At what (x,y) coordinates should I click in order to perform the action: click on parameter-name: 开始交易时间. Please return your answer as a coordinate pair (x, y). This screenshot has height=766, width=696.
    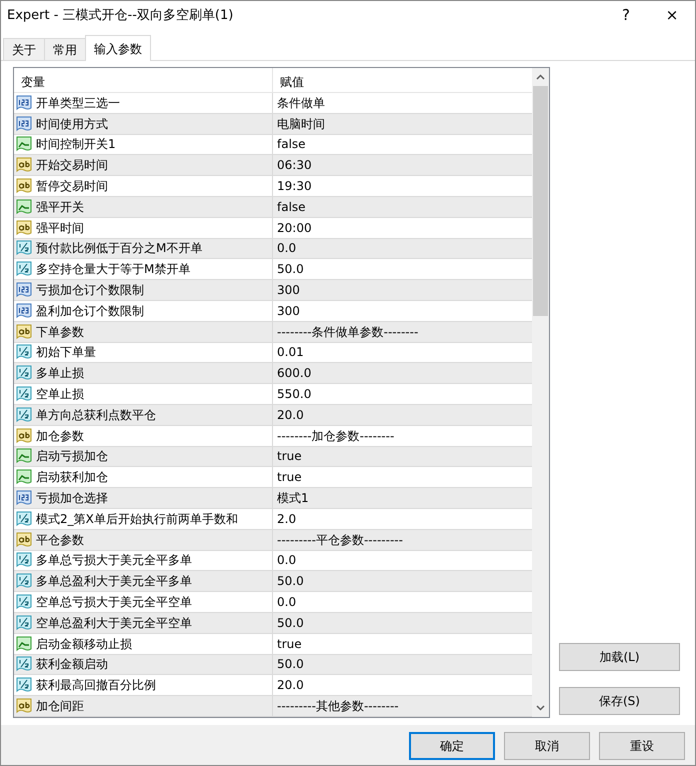
    Looking at the image, I should click on (72, 165).